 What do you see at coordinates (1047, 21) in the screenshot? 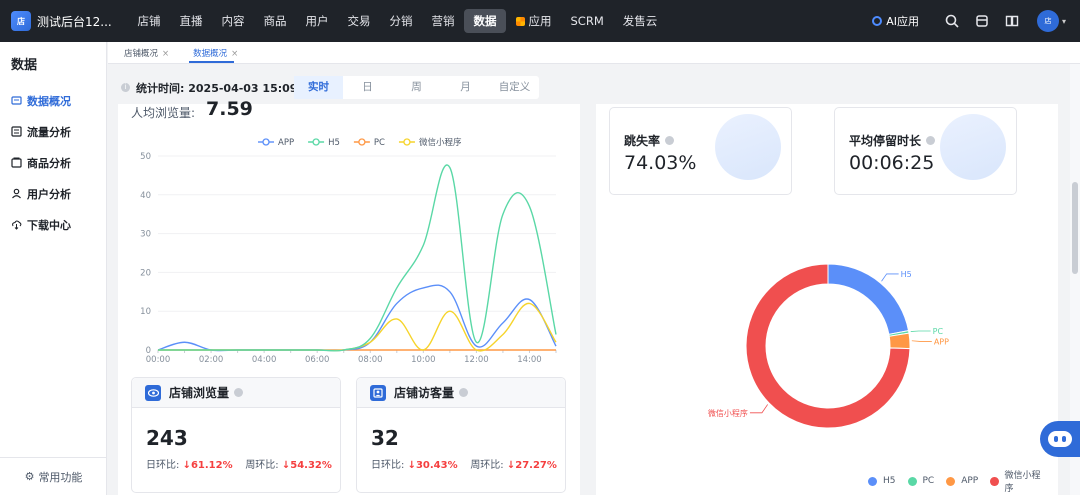
I see `avatar: 店` at bounding box center [1047, 21].